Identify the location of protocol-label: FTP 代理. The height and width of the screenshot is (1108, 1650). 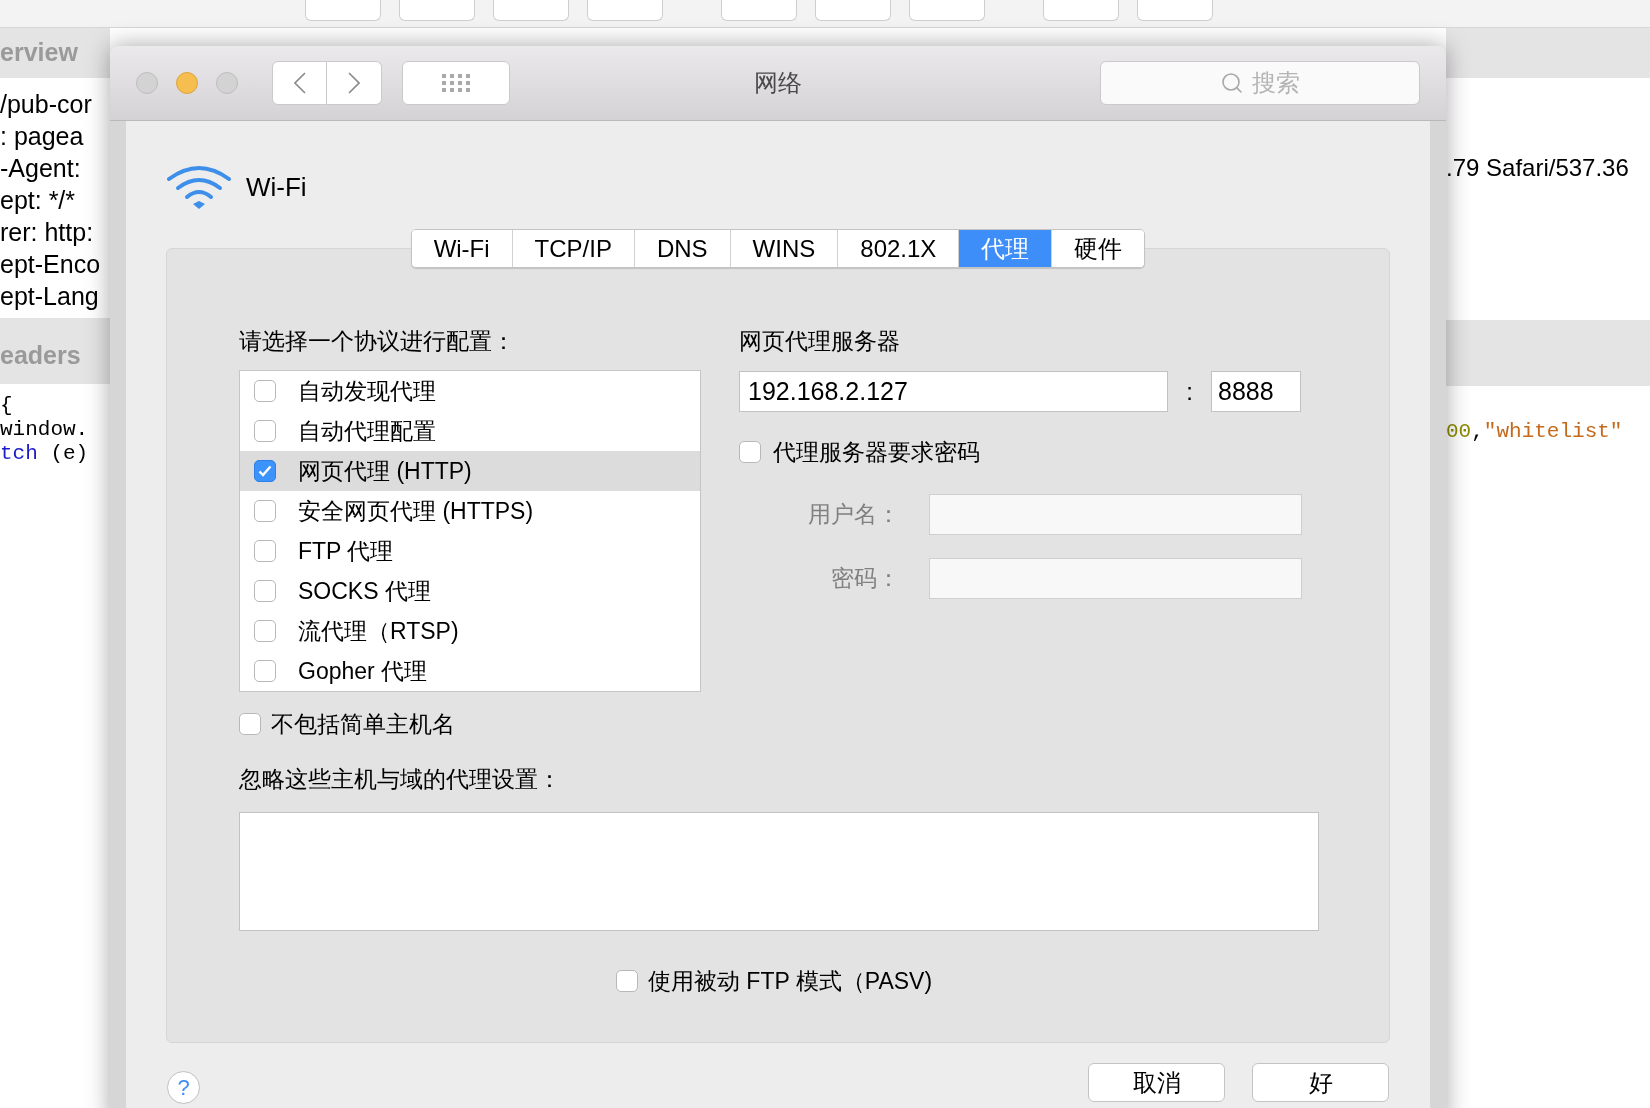
(346, 551).